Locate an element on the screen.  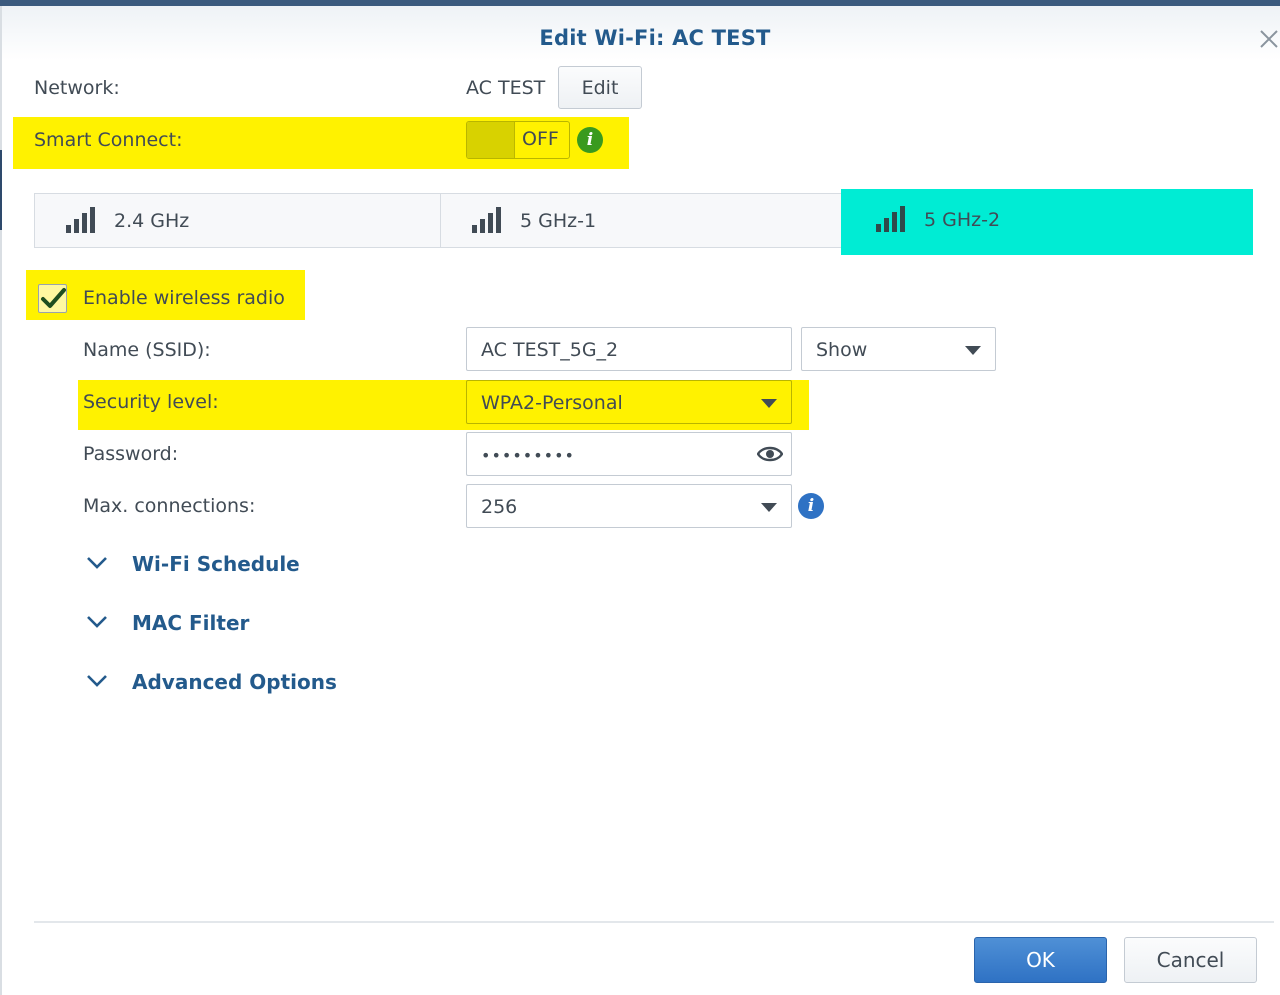
tab-5ghz-1: 5 GHz-1 is located at coordinates (641, 220).